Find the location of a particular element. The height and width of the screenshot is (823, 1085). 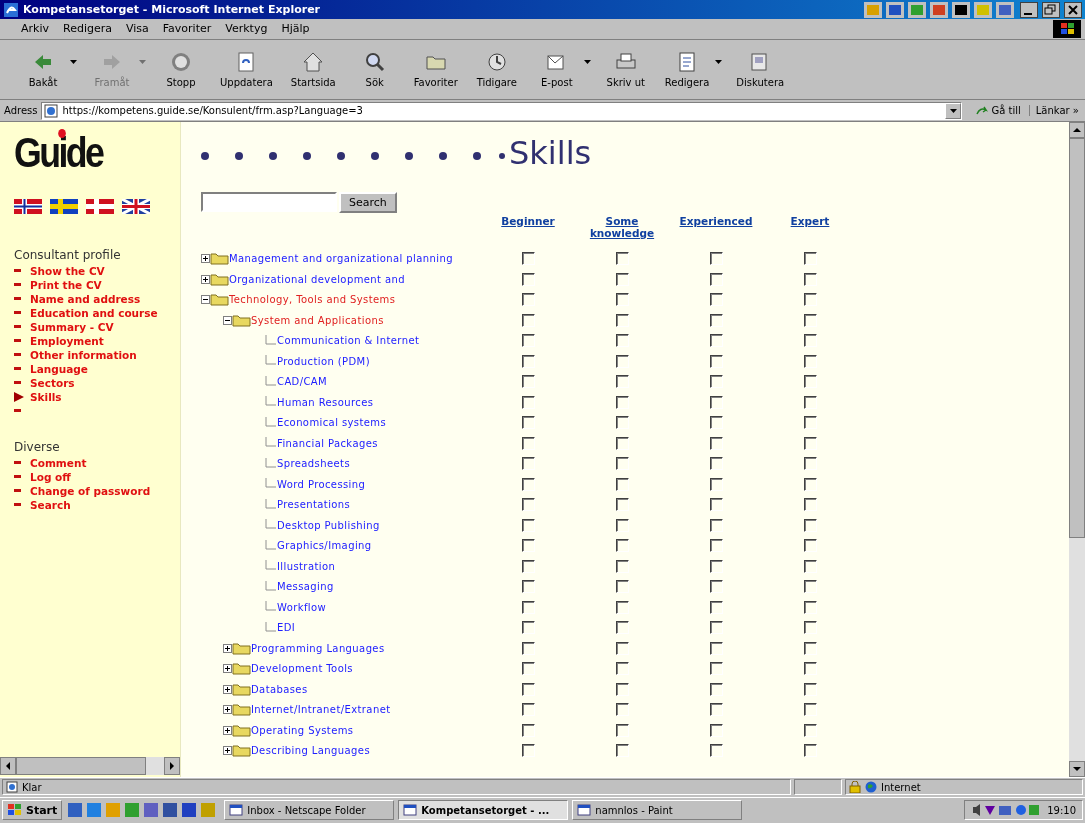

tree-item-link: Internet/Intranet/Extranet is located at coordinates (321, 710).